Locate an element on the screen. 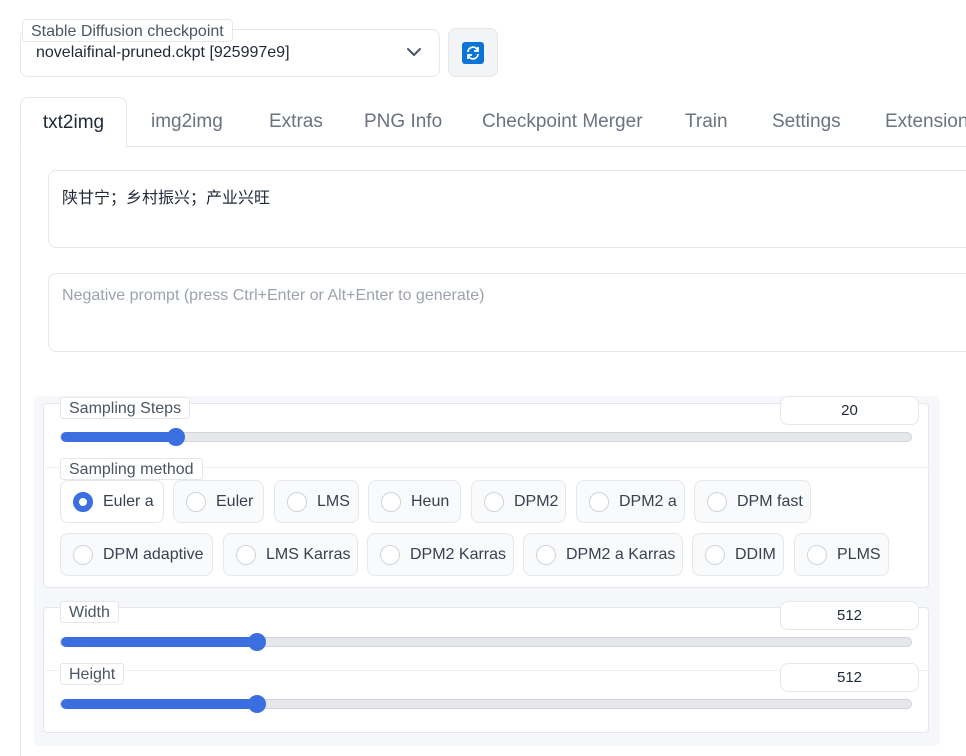 The height and width of the screenshot is (756, 966). tab-img2img: img2img is located at coordinates (187, 122).